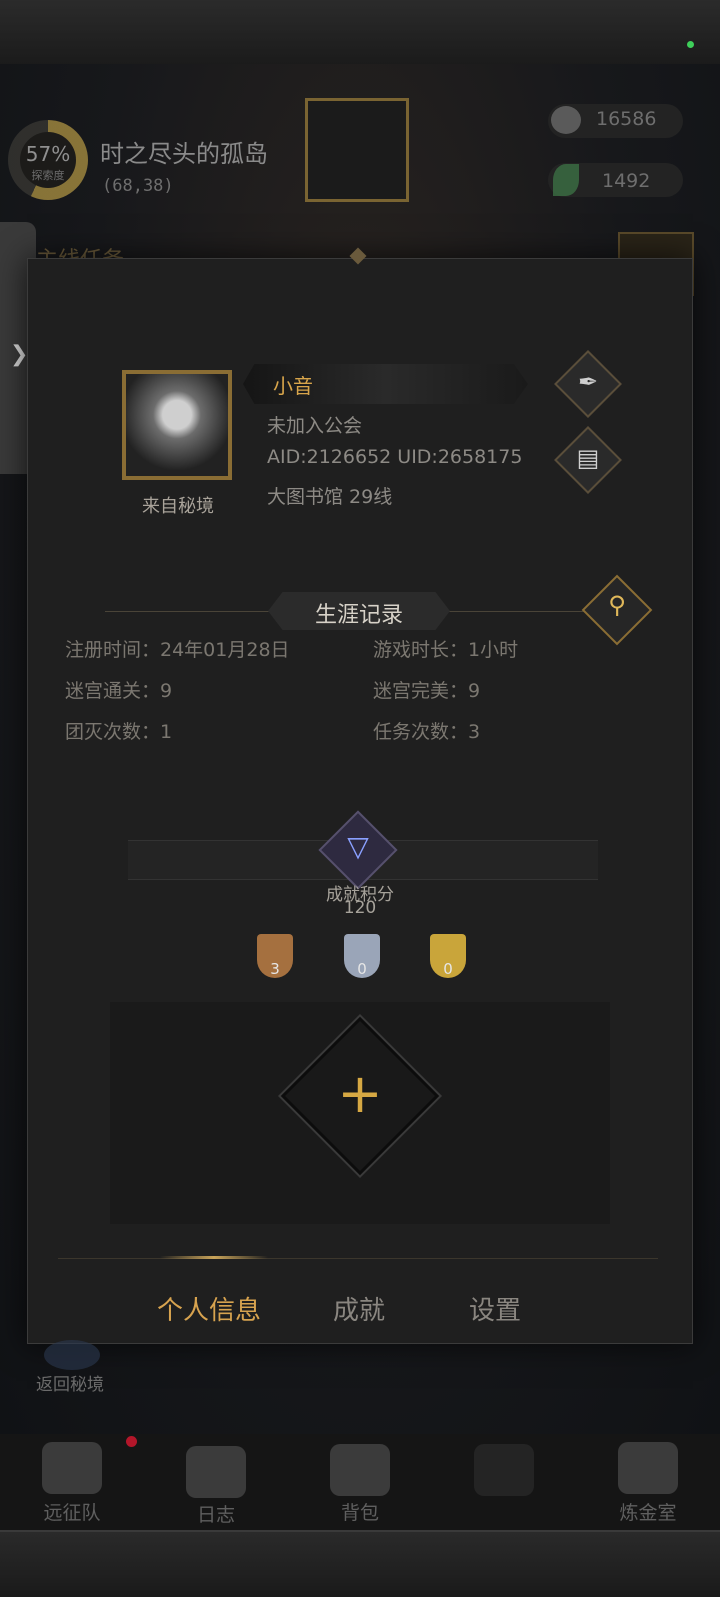 This screenshot has width=720, height=1597. What do you see at coordinates (72, 1468) in the screenshot?
I see `helmet-icon` at bounding box center [72, 1468].